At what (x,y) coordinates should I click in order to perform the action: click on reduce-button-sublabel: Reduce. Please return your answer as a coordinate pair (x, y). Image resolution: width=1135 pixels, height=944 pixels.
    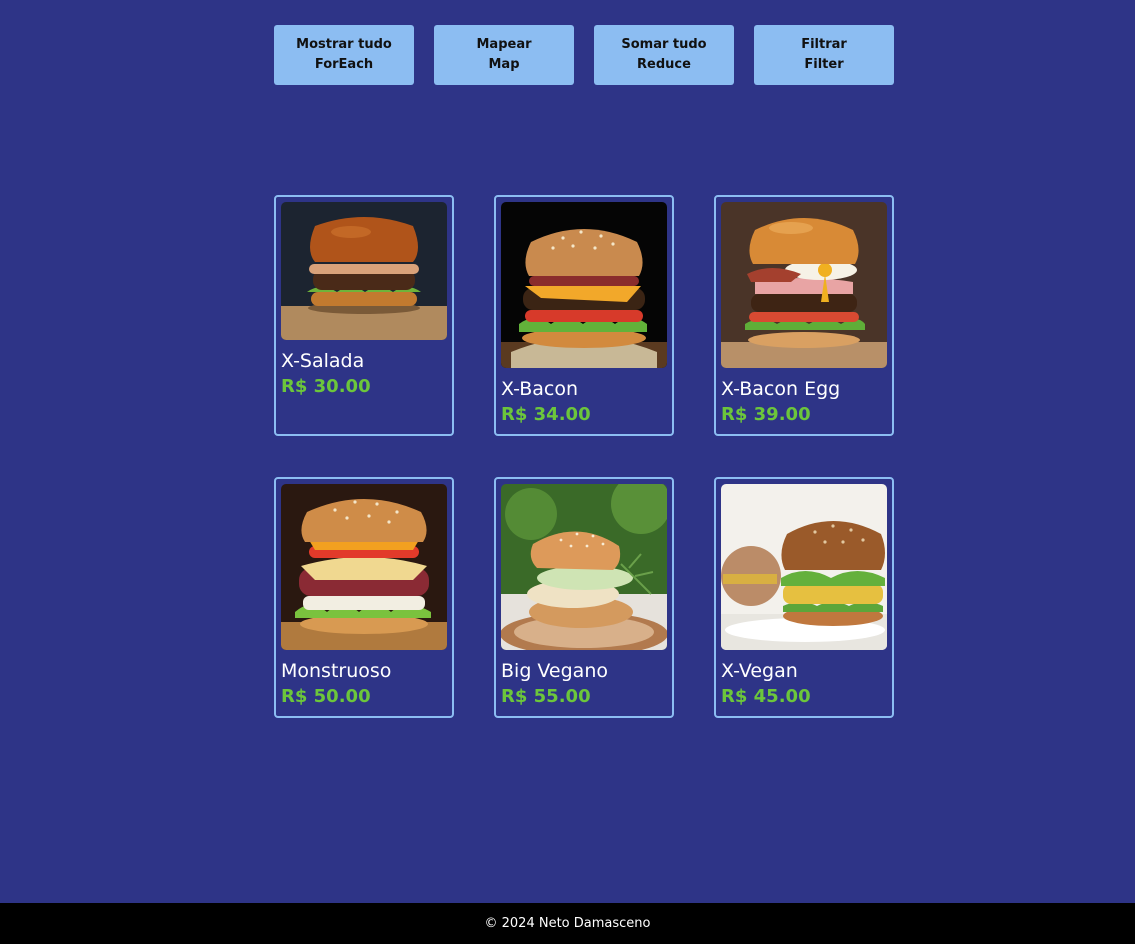
    Looking at the image, I should click on (664, 64).